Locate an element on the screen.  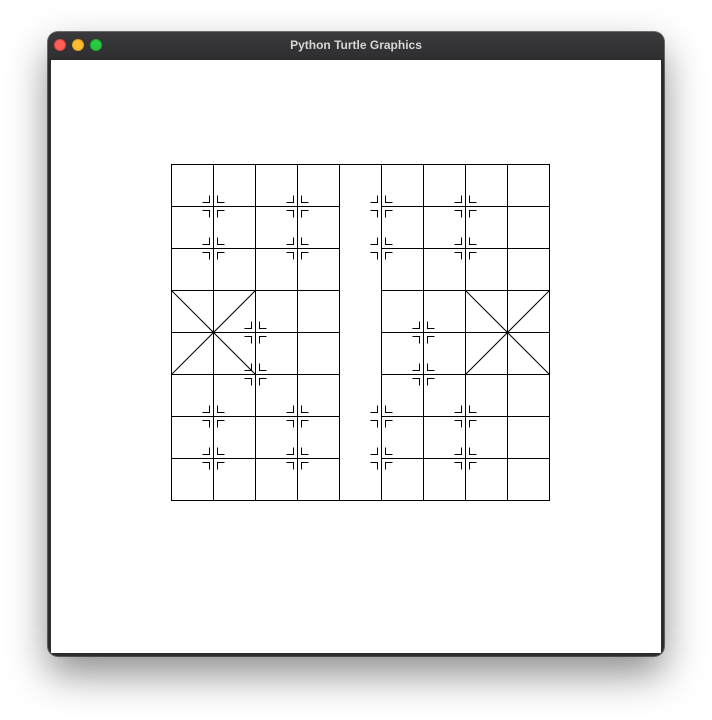
title-bar: Python Turtle Graphics is located at coordinates (356, 45).